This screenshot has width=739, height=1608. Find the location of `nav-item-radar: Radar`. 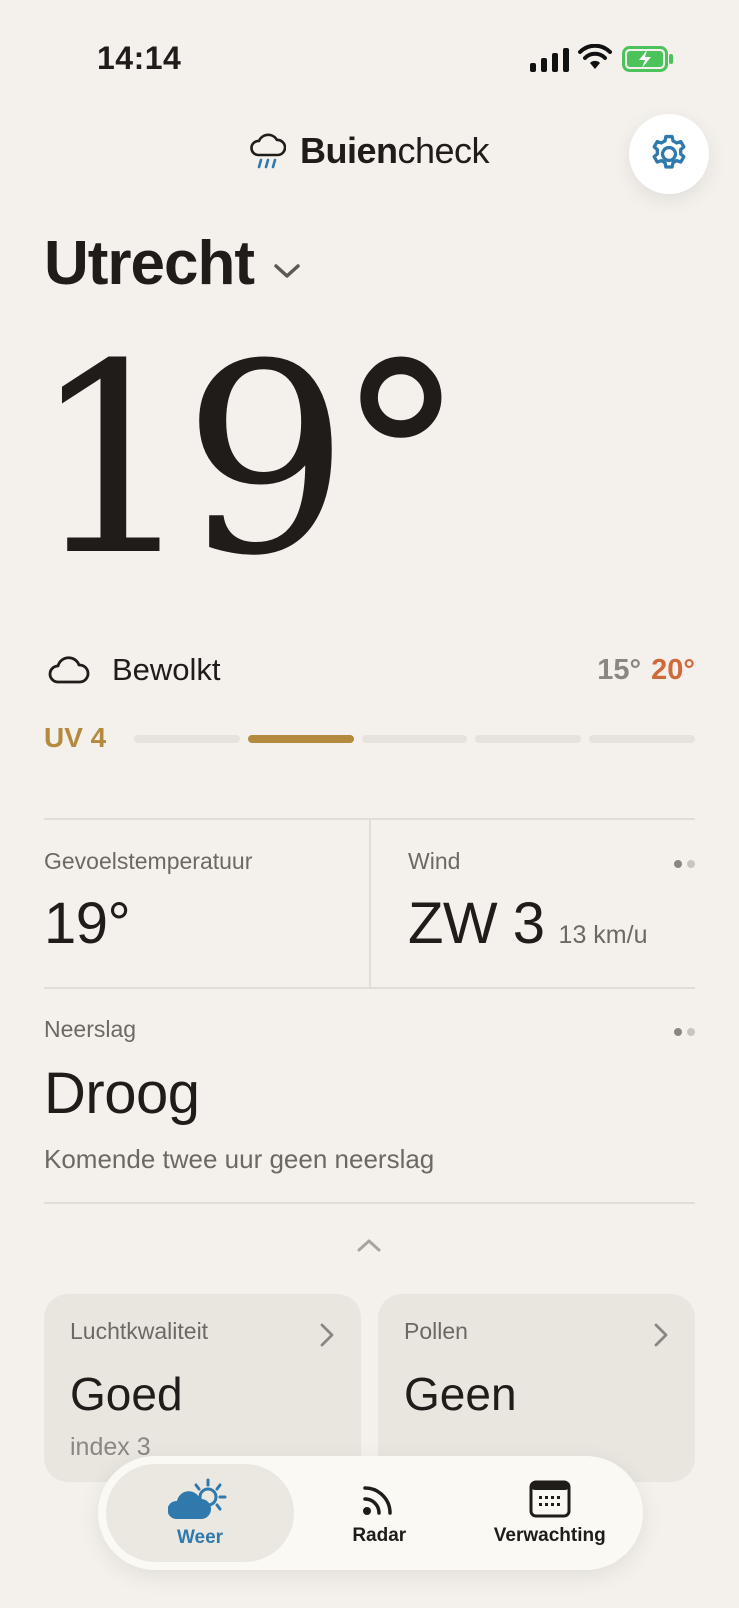

nav-item-radar: Radar is located at coordinates (379, 1513).